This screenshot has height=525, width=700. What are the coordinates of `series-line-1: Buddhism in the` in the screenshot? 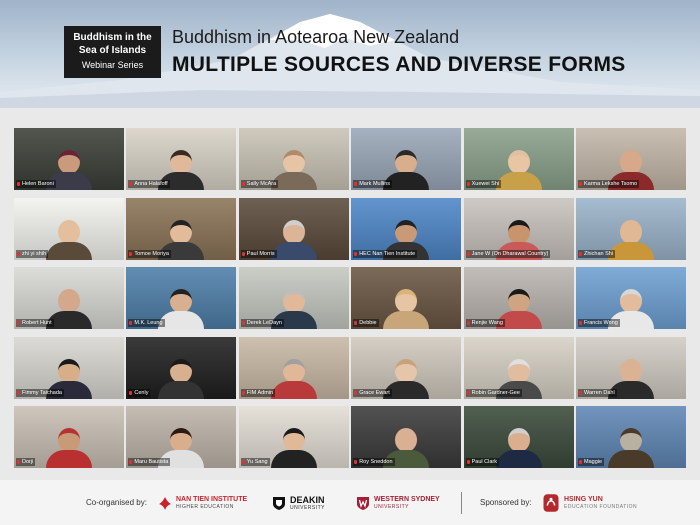 It's located at (112, 37).